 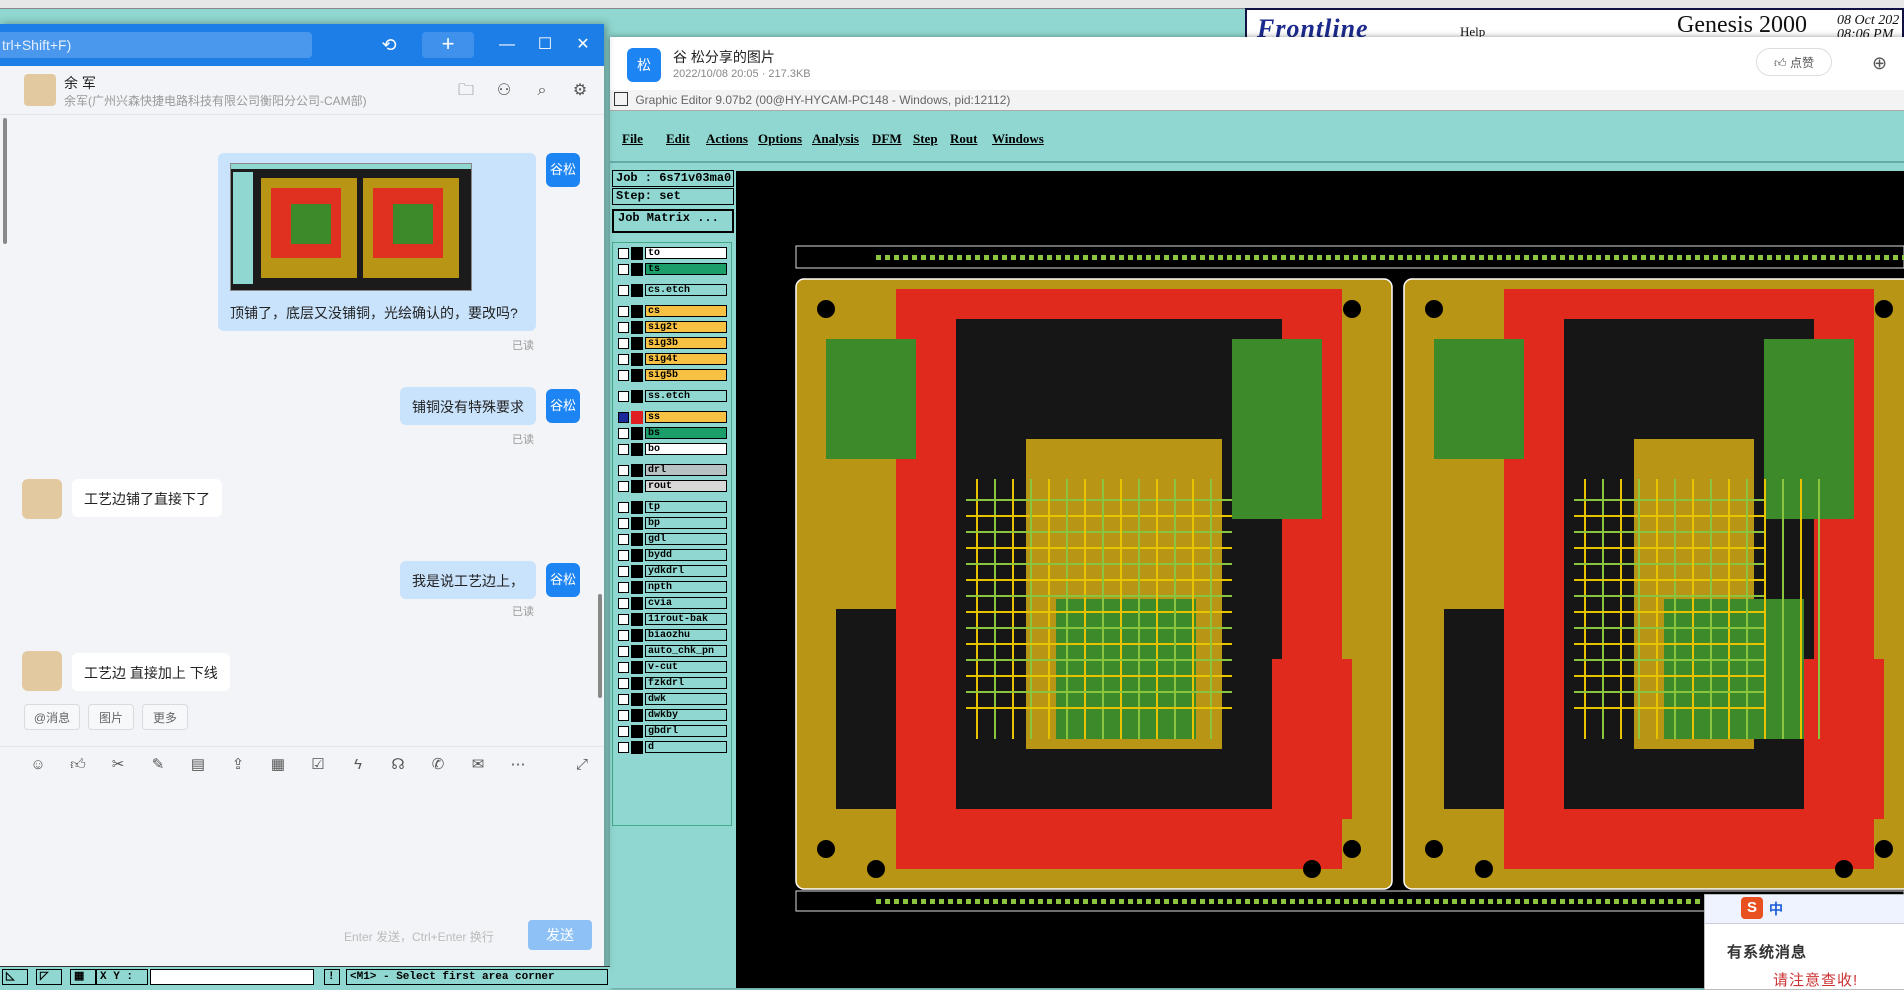 I want to click on menu-edit: Edit, so click(x=678, y=139).